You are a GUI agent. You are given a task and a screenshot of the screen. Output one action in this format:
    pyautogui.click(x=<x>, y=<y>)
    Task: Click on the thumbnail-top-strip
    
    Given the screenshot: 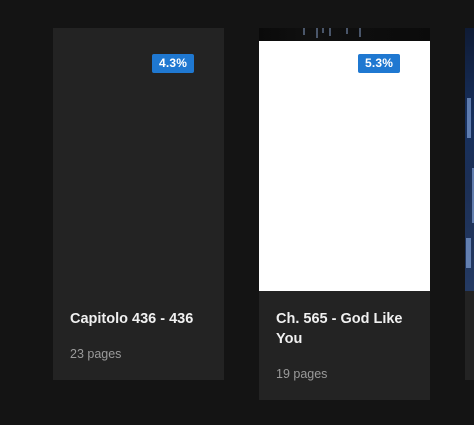 What is the action you would take?
    pyautogui.click(x=344, y=34)
    